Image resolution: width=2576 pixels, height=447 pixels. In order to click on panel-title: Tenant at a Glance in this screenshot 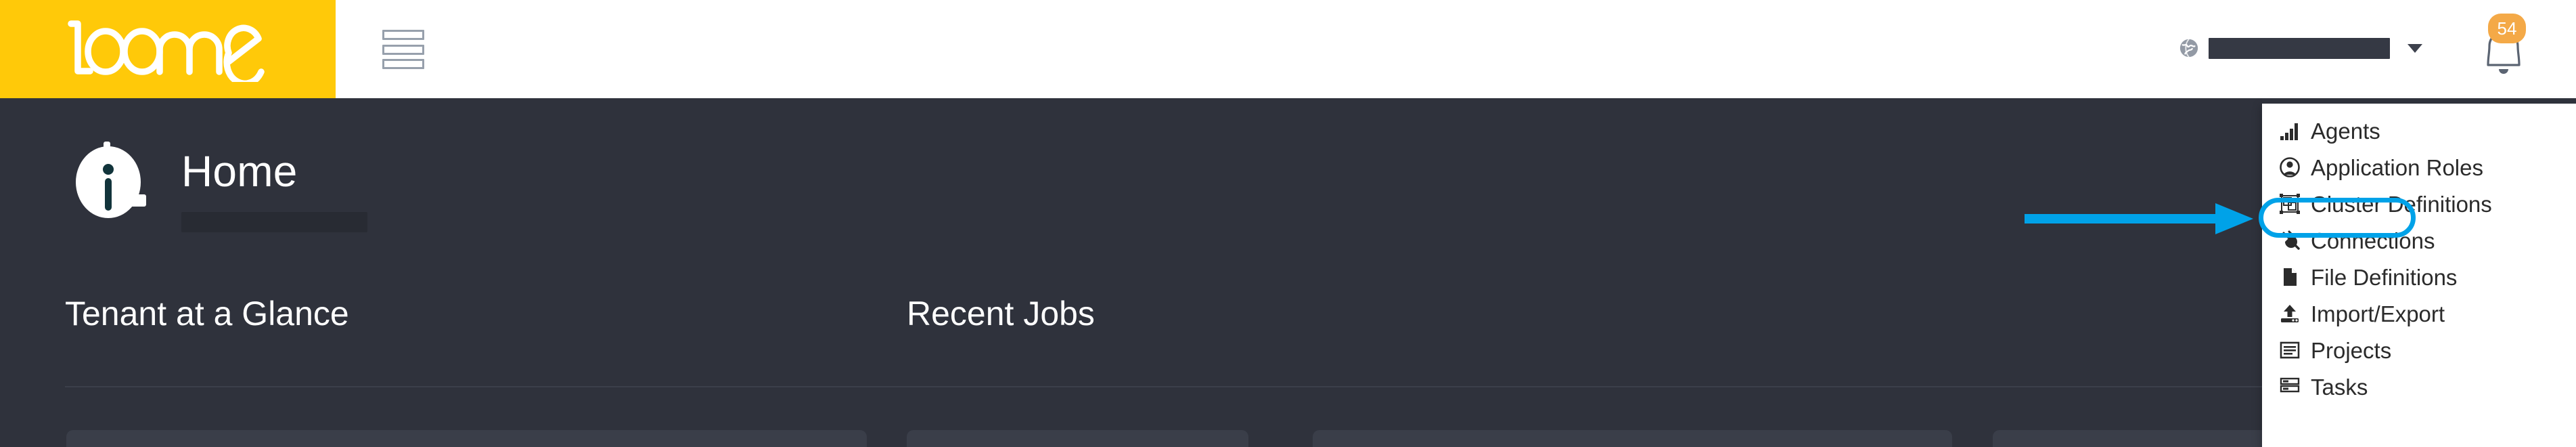, I will do `click(207, 314)`.